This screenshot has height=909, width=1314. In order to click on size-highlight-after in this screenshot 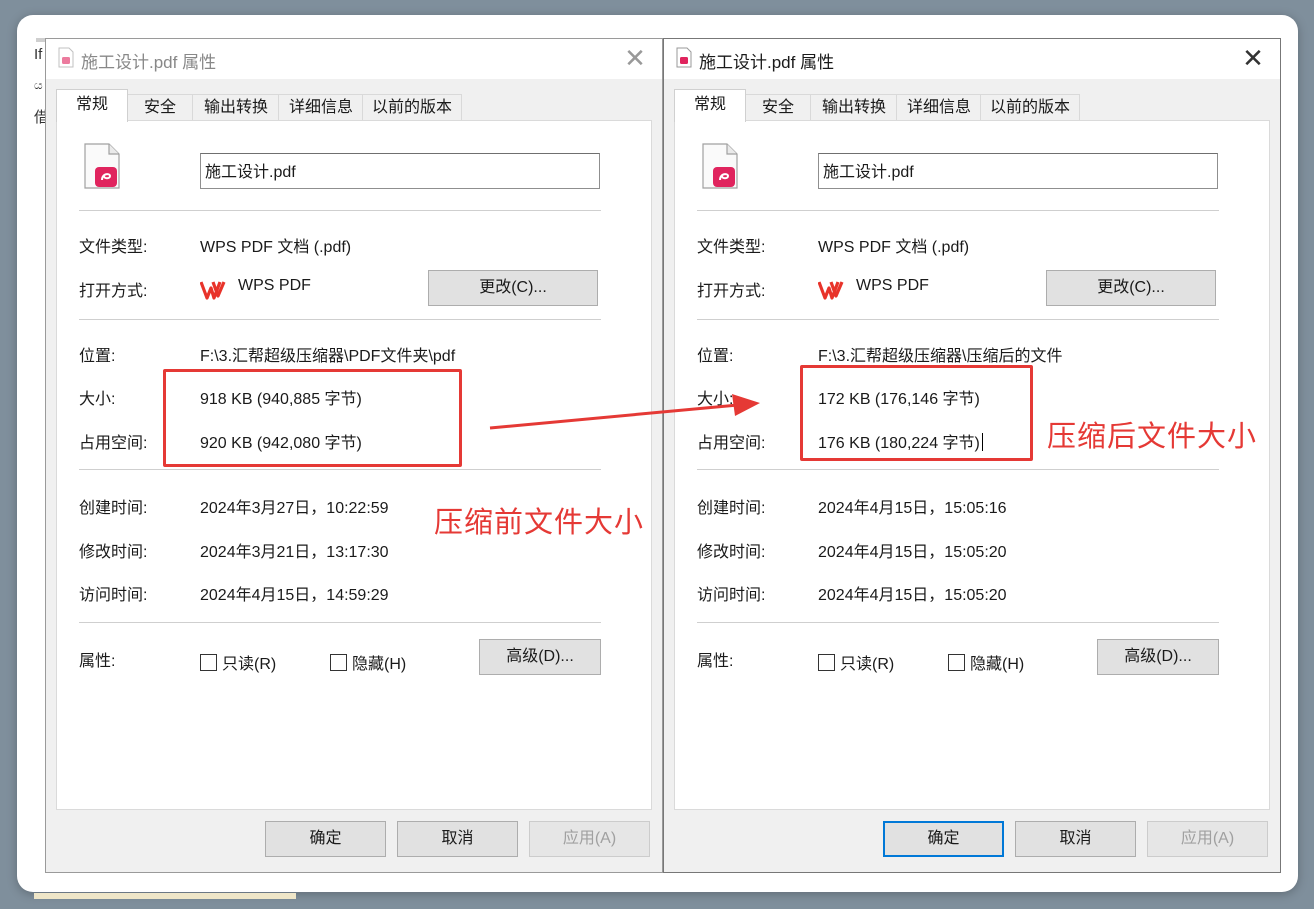, I will do `click(916, 413)`.